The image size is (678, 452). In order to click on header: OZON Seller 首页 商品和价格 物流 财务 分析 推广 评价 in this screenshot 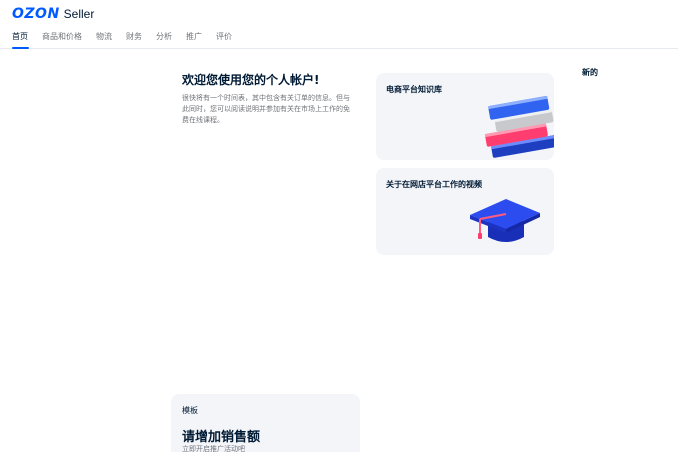, I will do `click(339, 24)`.